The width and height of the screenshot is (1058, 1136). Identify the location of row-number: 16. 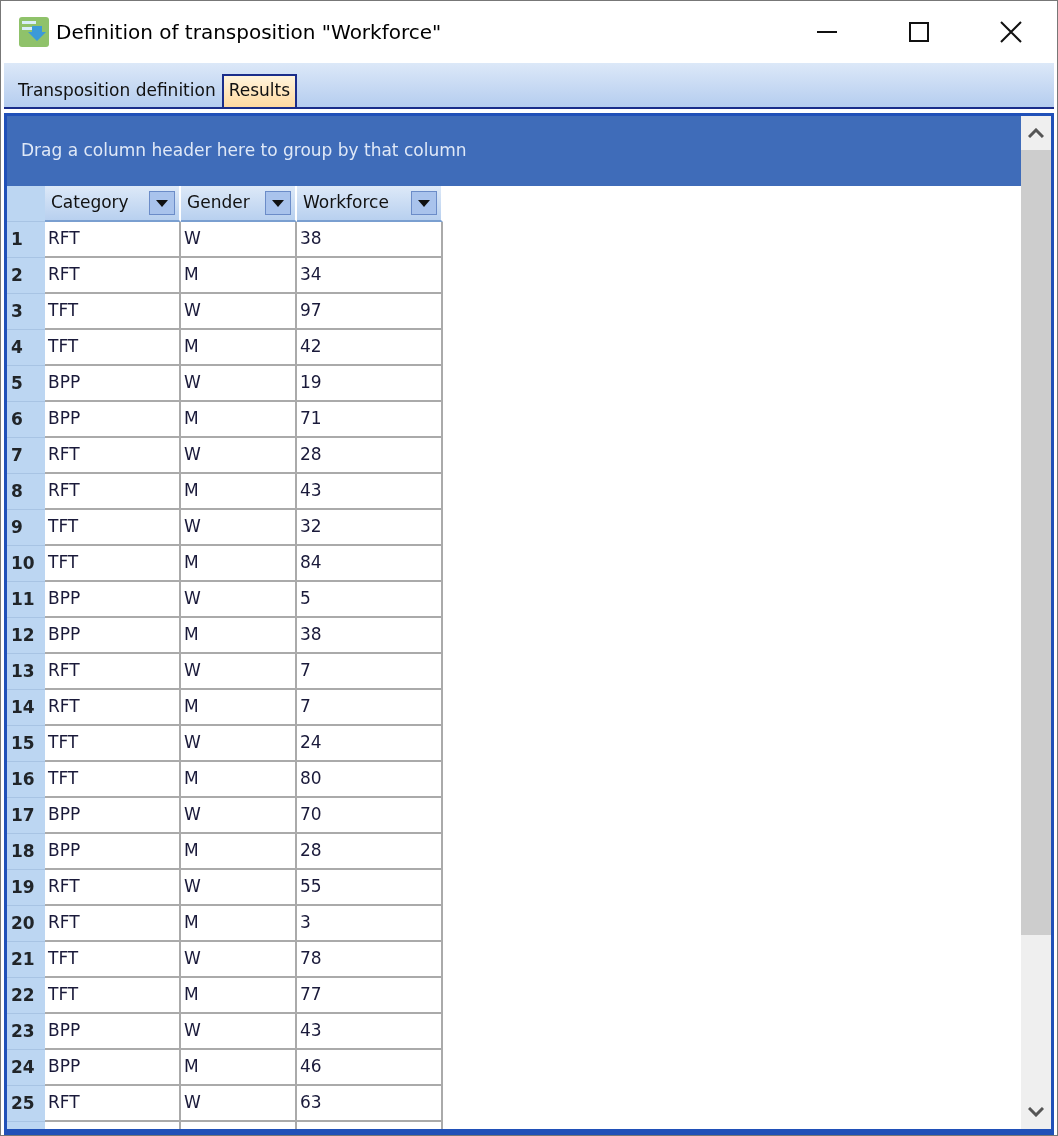
(26, 780).